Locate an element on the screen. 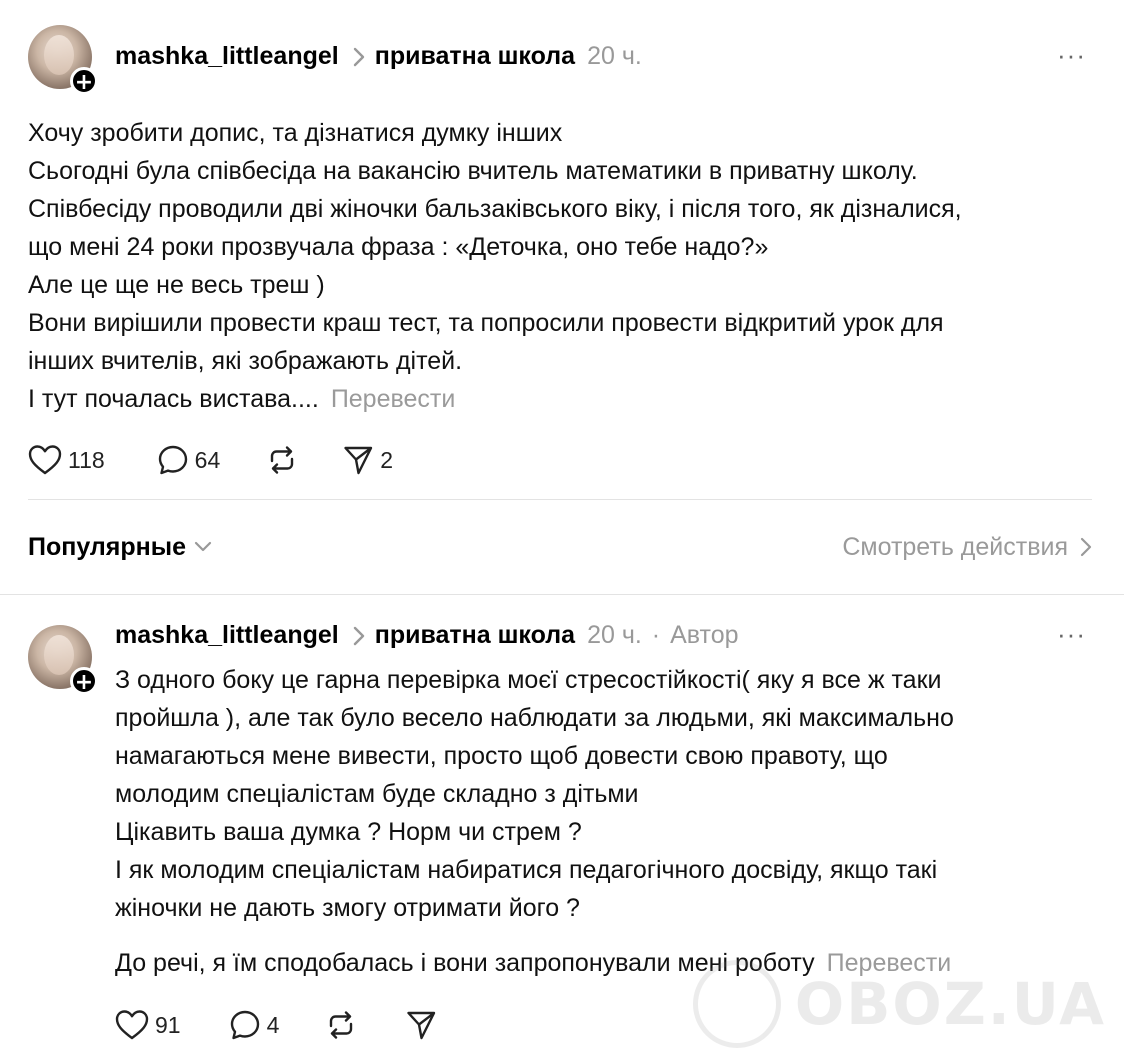 This screenshot has height=1062, width=1124. sort-dropdown: Популярные is located at coordinates (120, 547).